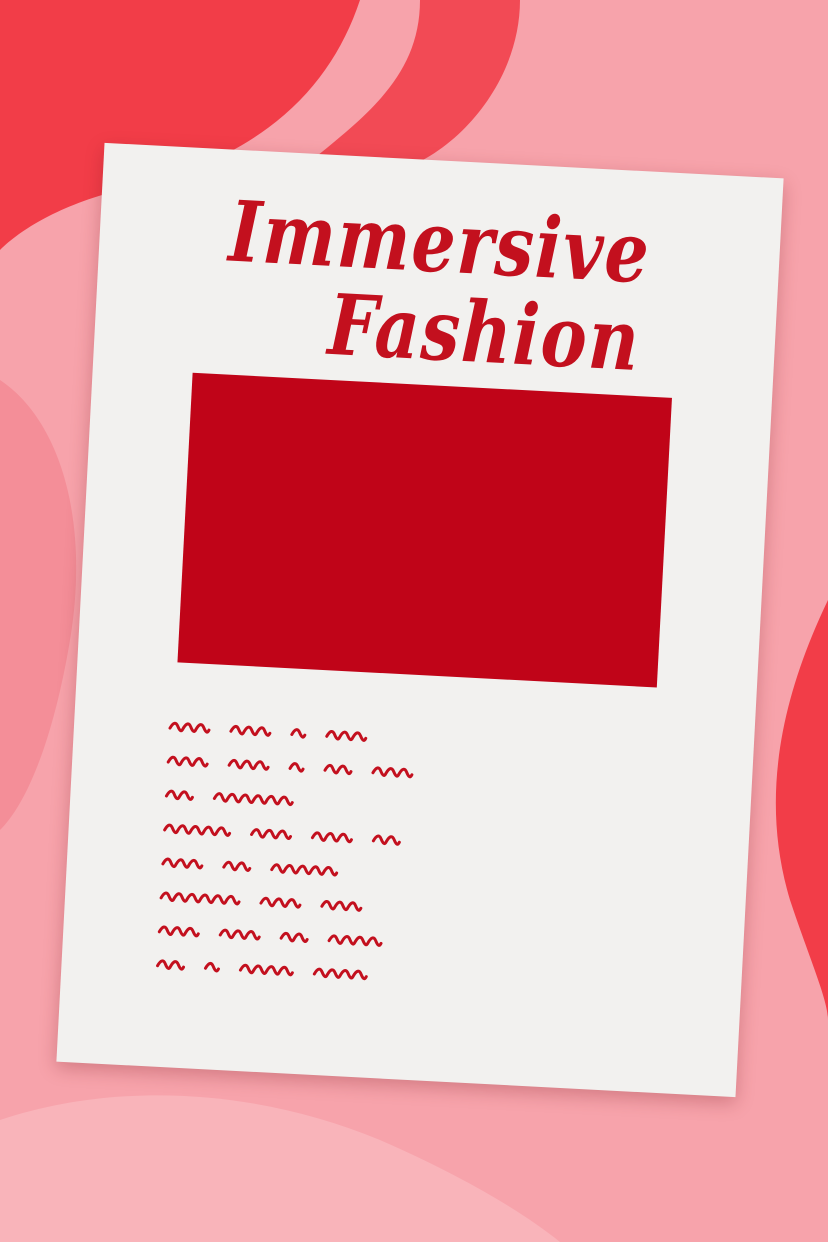  What do you see at coordinates (285, 851) in the screenshot?
I see `placeholder-body-text` at bounding box center [285, 851].